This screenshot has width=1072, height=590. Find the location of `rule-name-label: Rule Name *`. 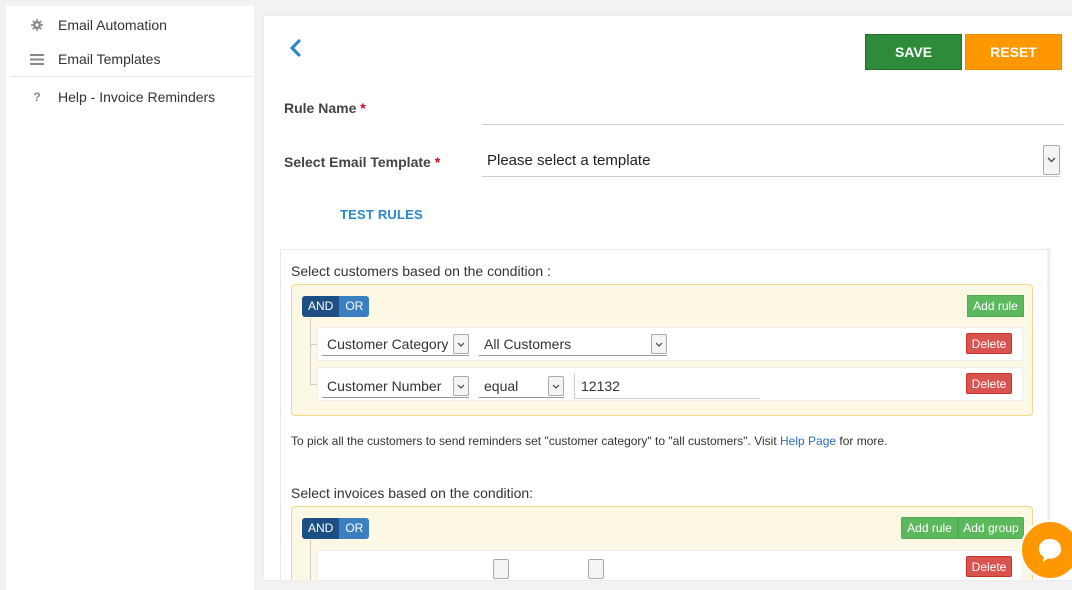

rule-name-label: Rule Name * is located at coordinates (325, 108).